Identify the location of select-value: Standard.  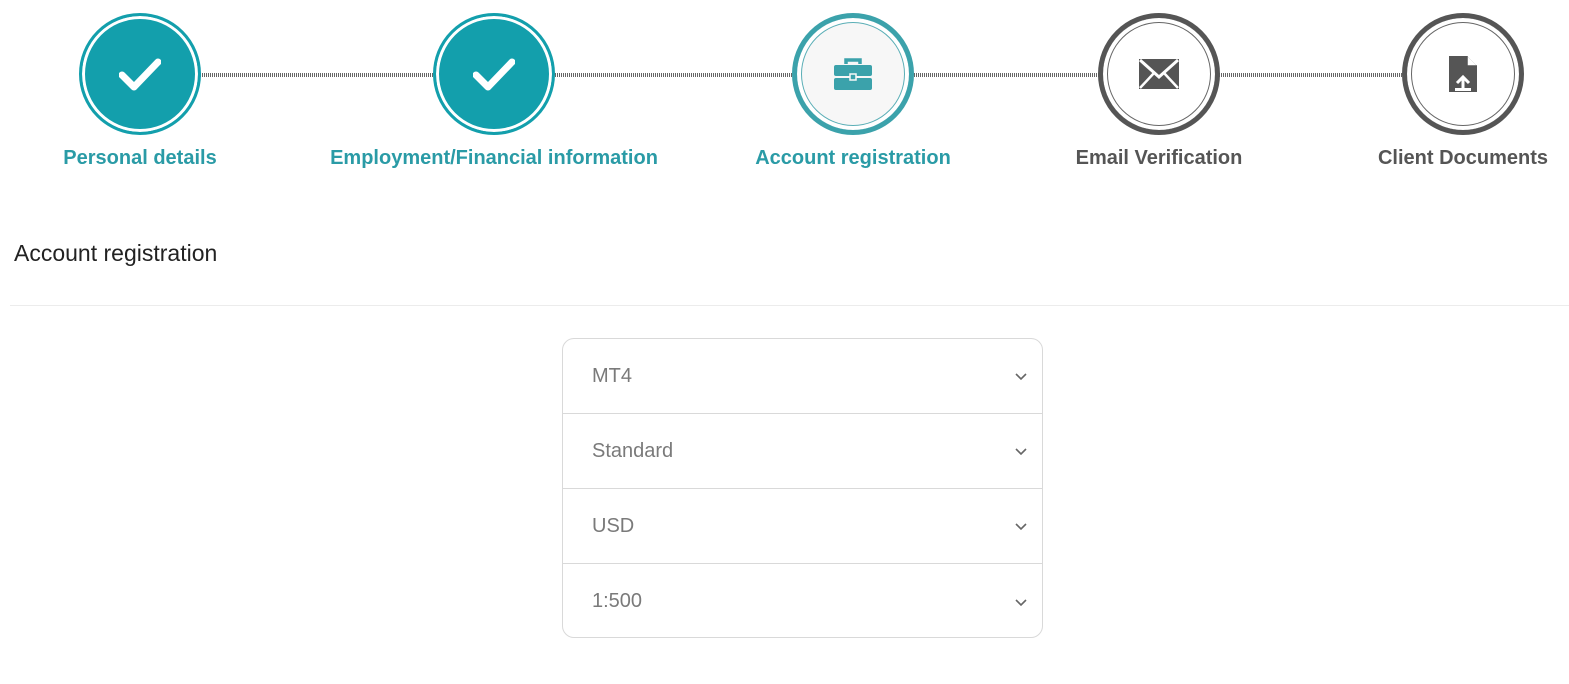
(633, 450).